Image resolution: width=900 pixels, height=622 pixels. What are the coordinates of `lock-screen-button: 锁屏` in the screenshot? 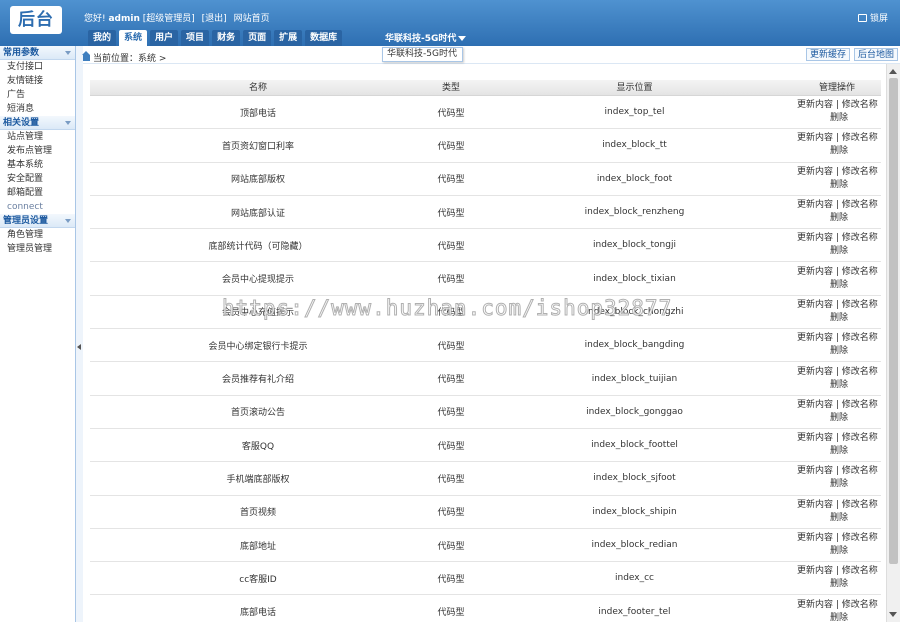 It's located at (872, 17).